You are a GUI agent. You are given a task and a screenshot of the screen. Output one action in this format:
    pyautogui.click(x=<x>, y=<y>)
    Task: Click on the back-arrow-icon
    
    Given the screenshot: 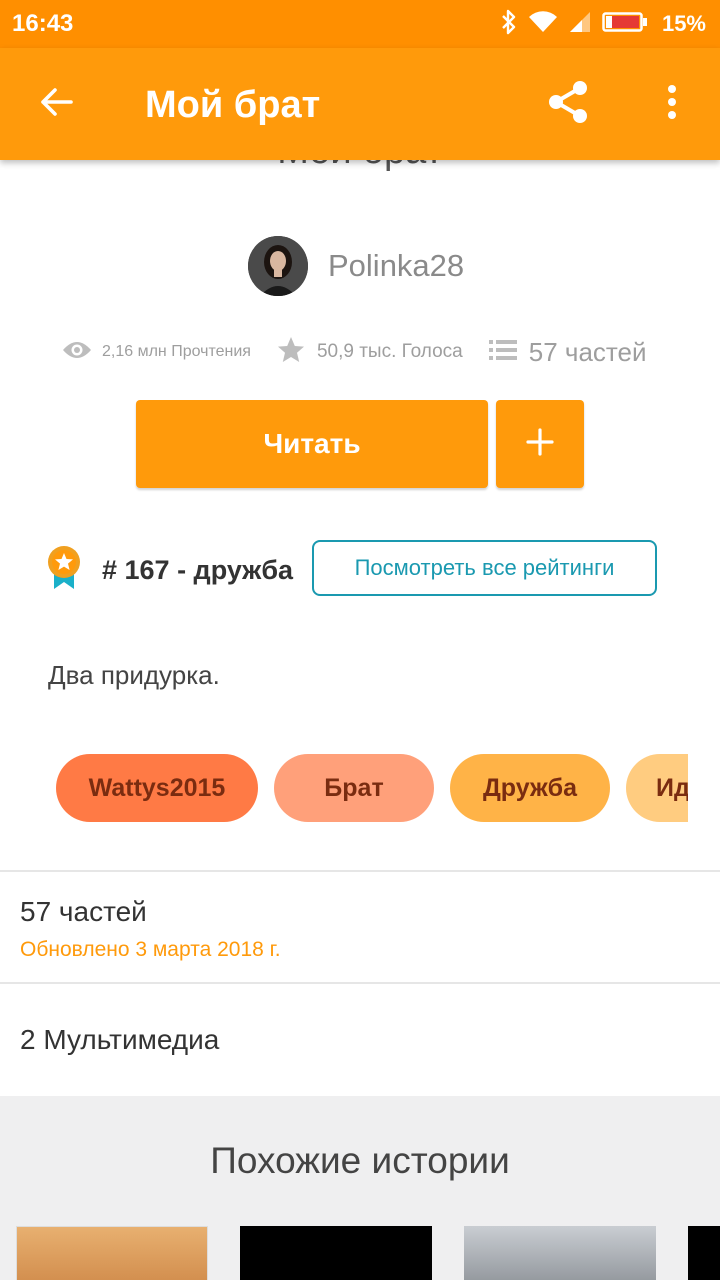 What is the action you would take?
    pyautogui.click(x=56, y=104)
    